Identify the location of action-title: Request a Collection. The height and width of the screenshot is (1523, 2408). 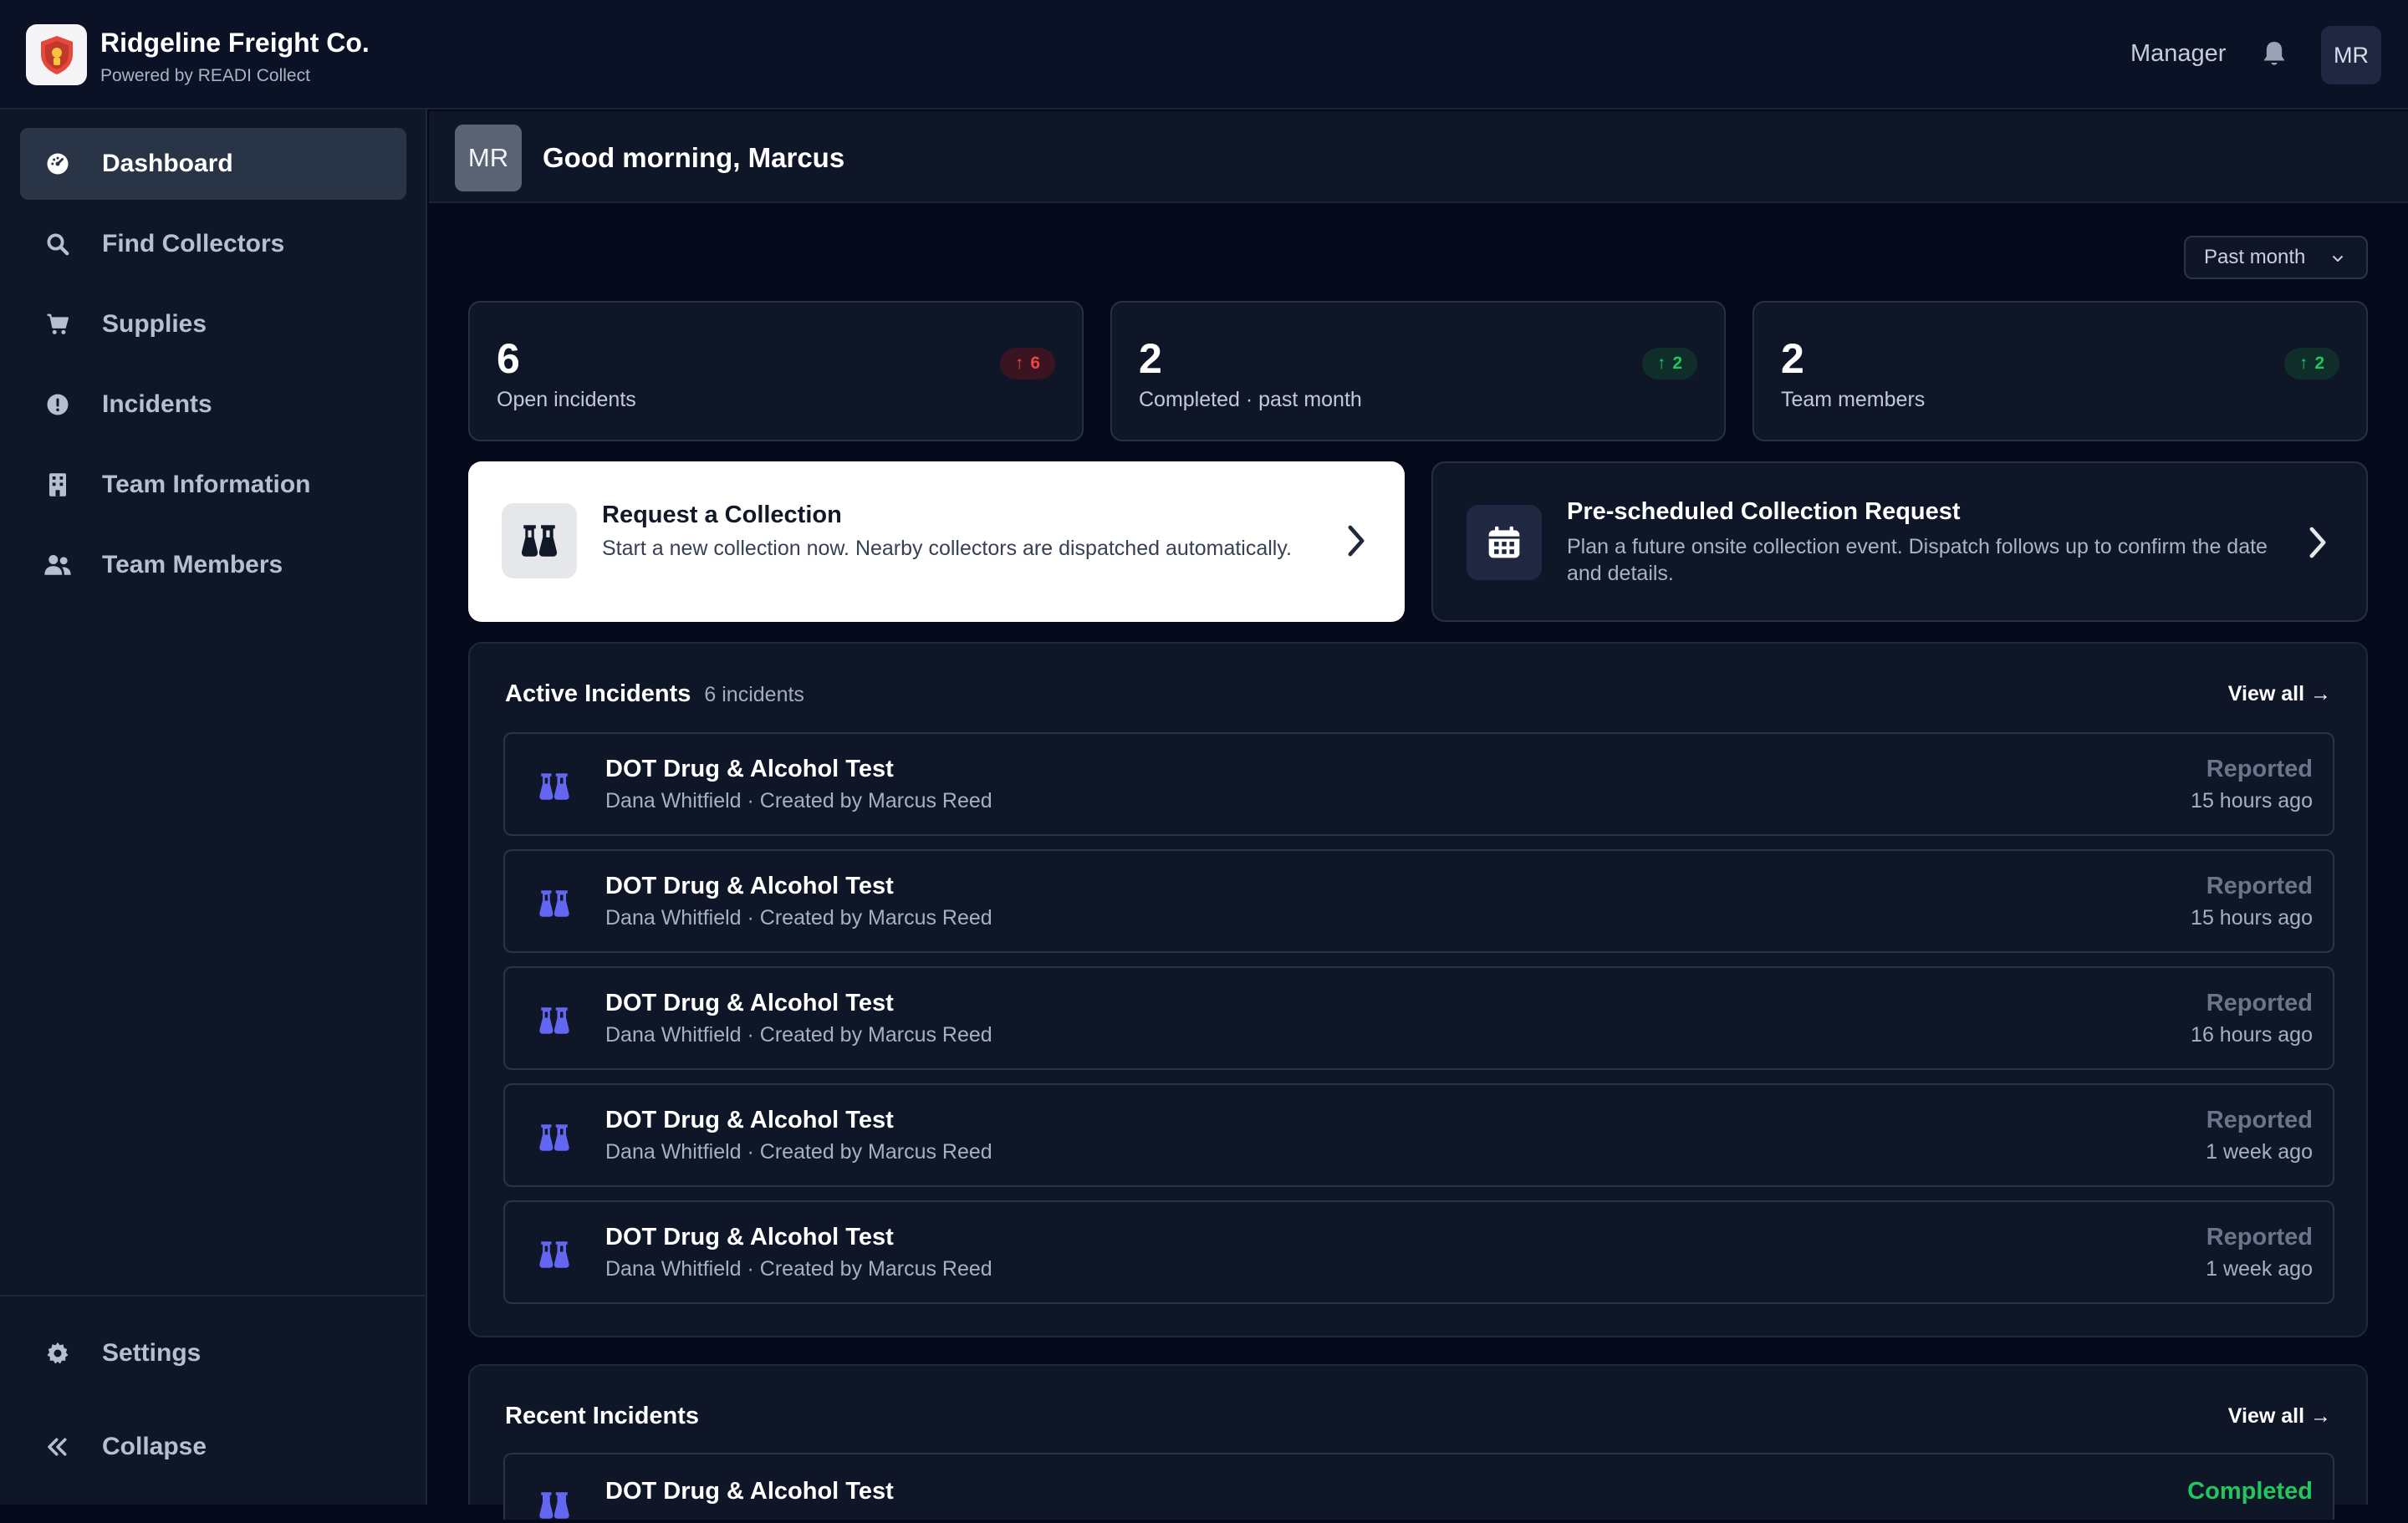
(722, 515).